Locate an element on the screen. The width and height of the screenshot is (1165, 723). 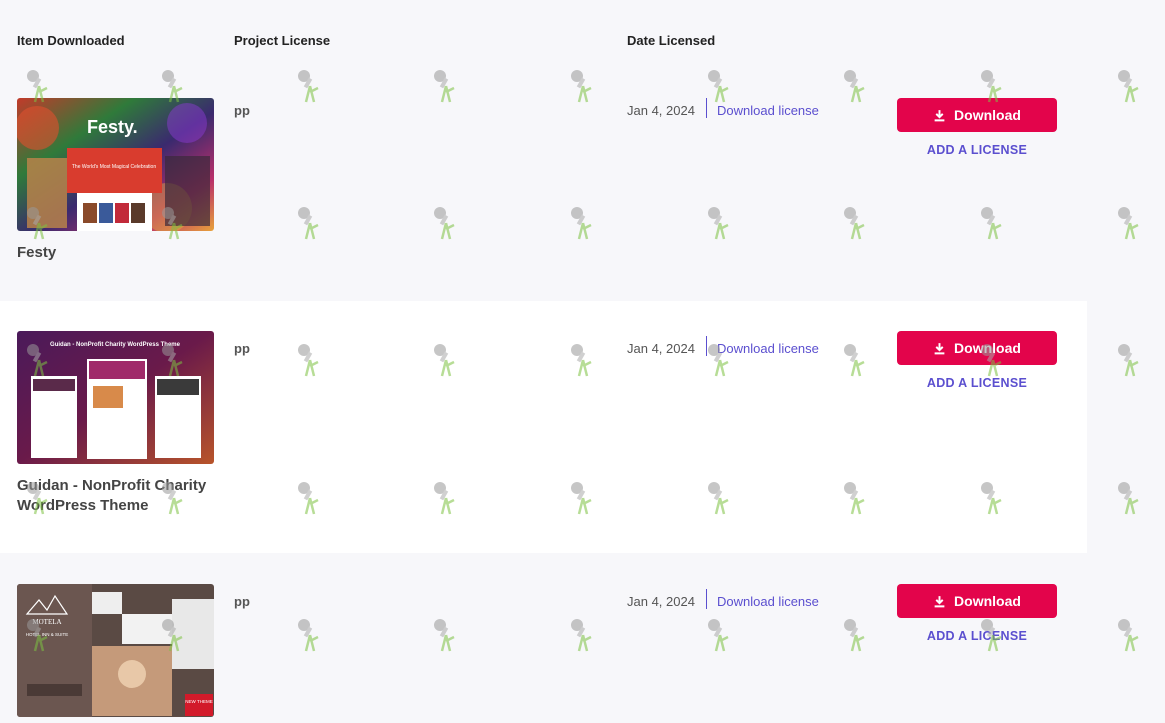
column-header-item: Item Downloaded is located at coordinates (71, 40).